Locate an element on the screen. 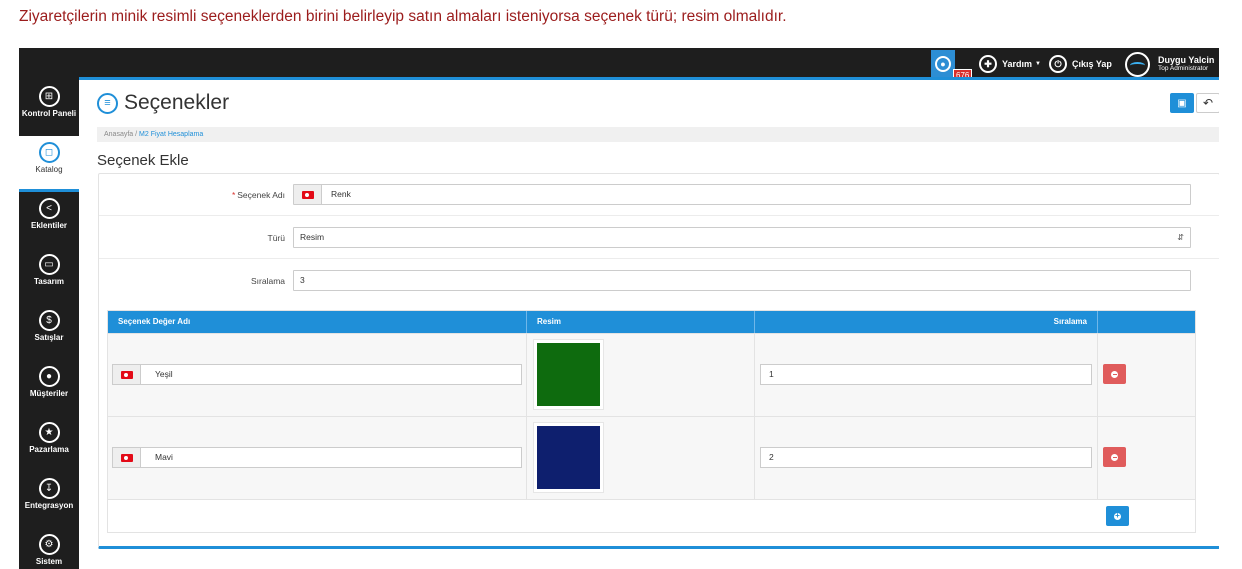 The image size is (1242, 569). sidebar-item-label: Satışlar is located at coordinates (49, 337).